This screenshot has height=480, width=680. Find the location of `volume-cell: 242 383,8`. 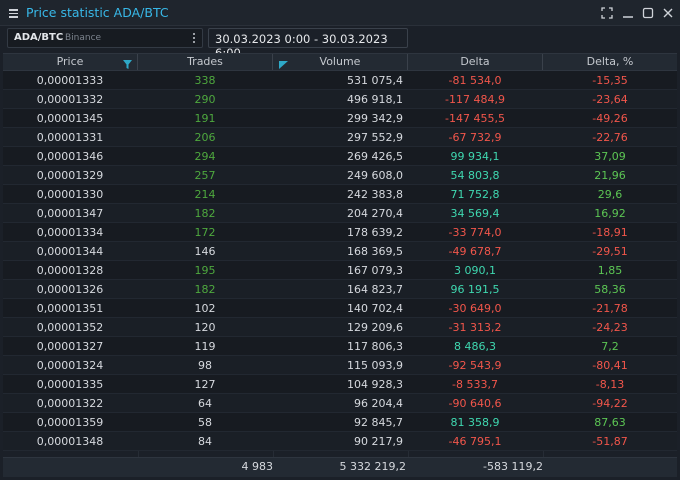

volume-cell: 242 383,8 is located at coordinates (375, 194).